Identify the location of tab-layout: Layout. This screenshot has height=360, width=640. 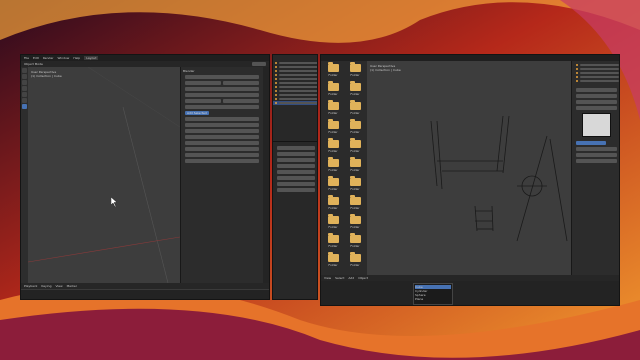
(91, 58).